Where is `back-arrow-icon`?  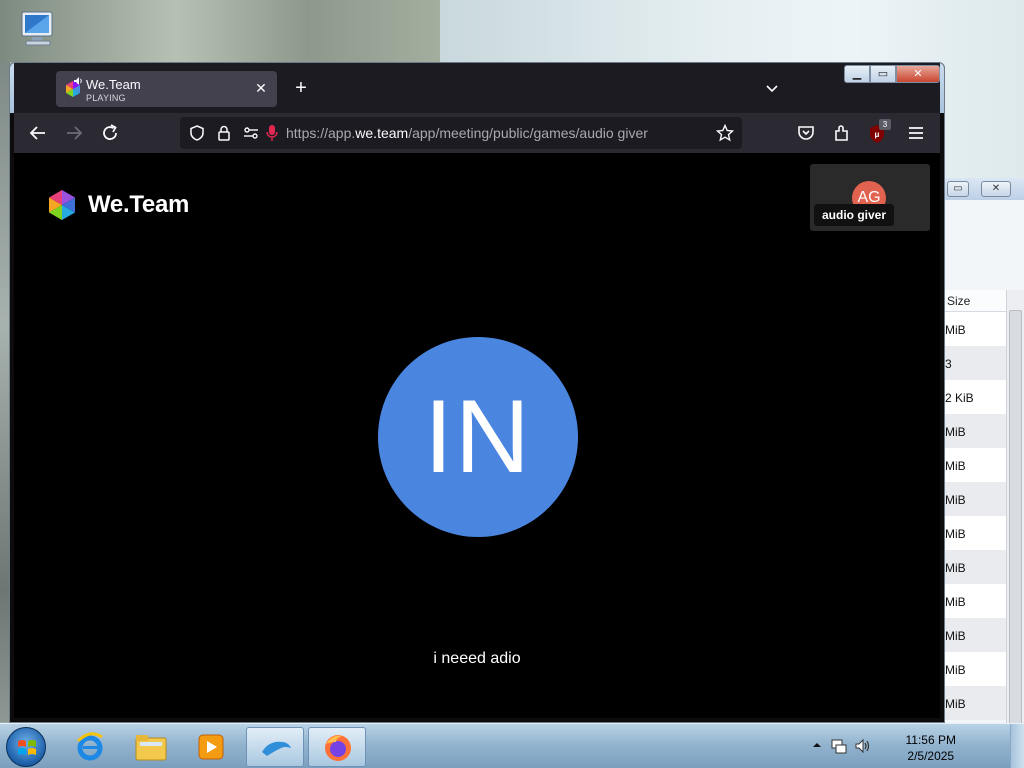
back-arrow-icon is located at coordinates (38, 133).